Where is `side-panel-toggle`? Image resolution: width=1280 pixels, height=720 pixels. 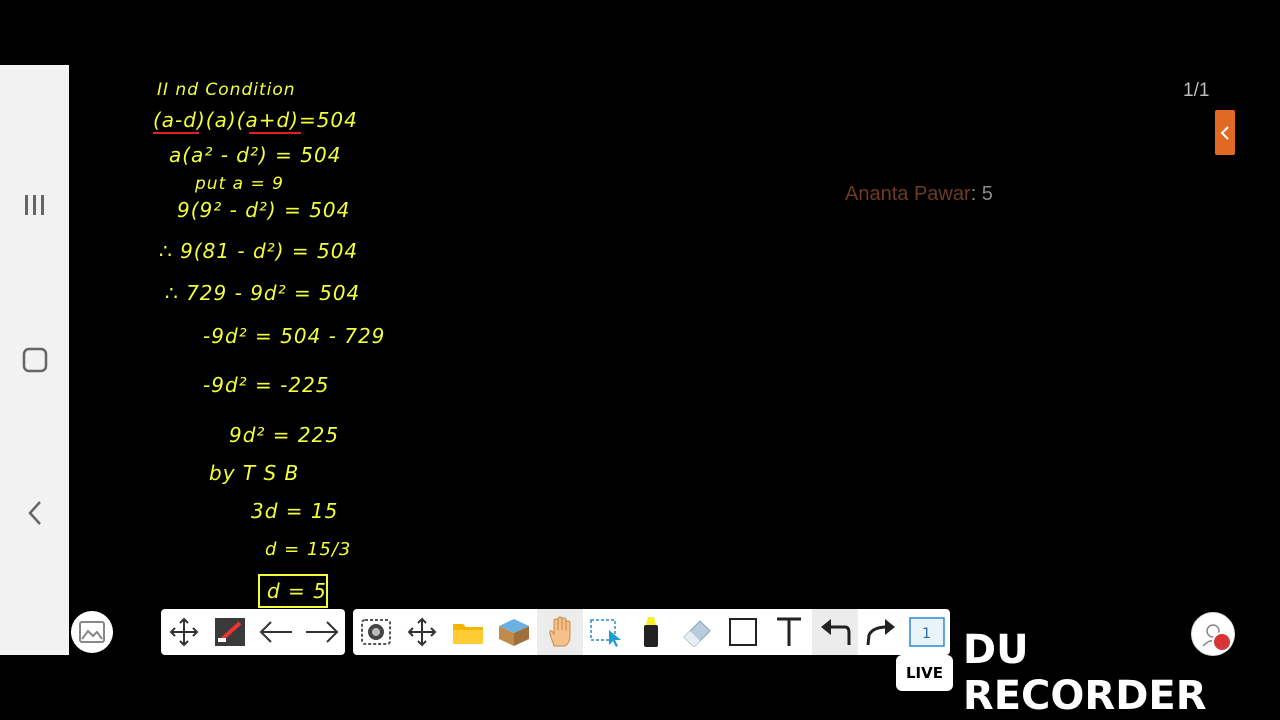 side-panel-toggle is located at coordinates (1225, 132).